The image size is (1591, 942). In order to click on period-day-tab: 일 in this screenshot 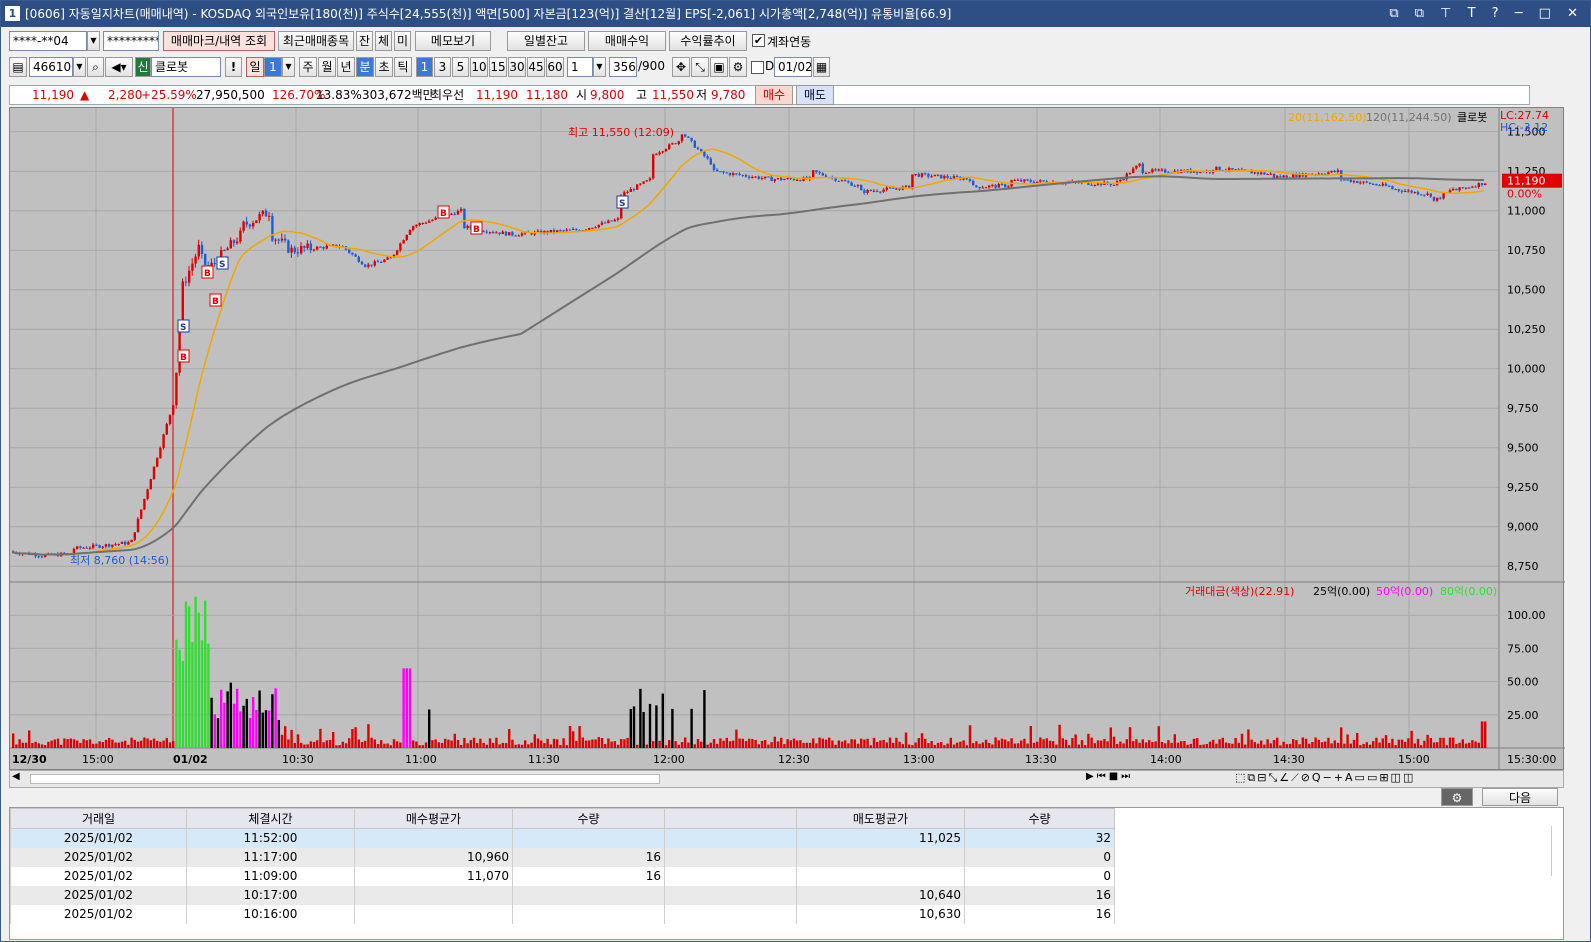, I will do `click(255, 67)`.